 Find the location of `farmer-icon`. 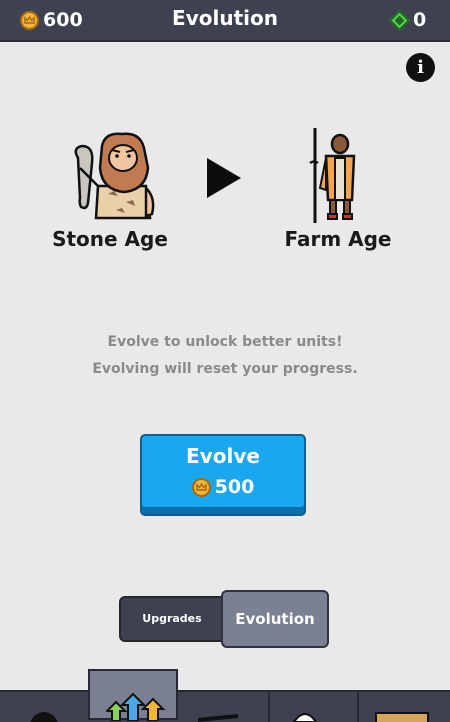

farmer-icon is located at coordinates (332, 175).